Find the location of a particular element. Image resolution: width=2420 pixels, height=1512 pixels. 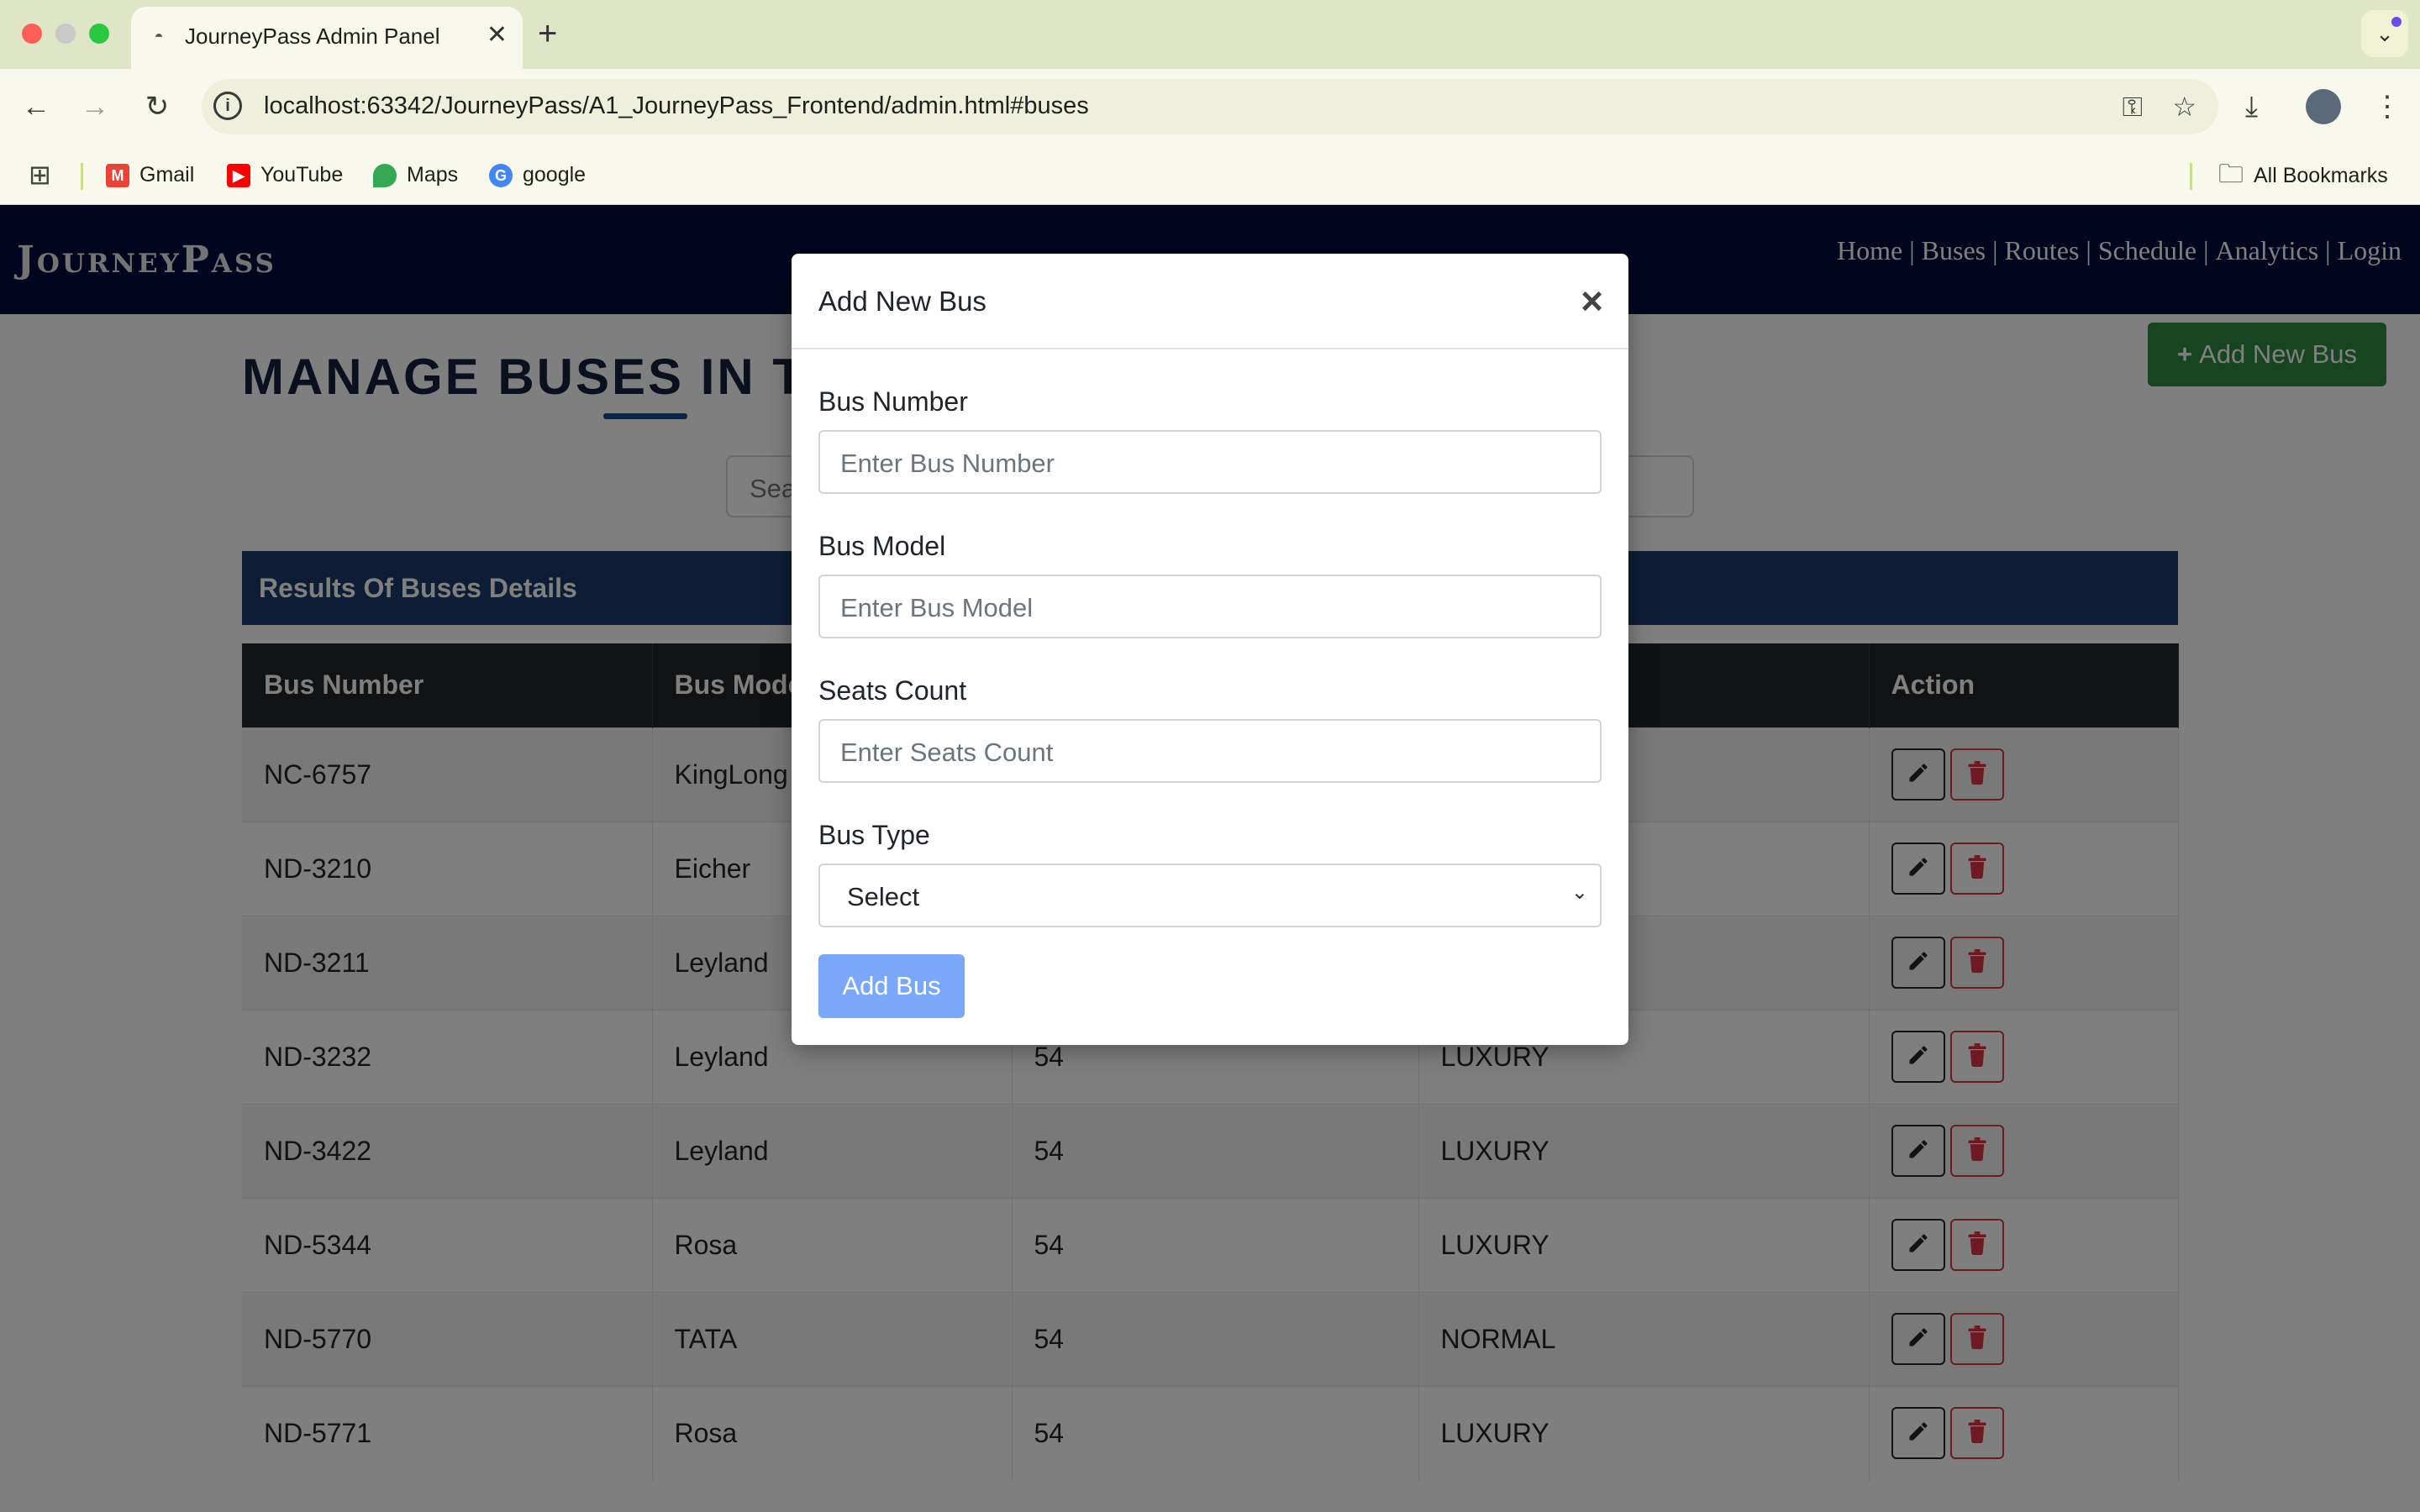

bus-type-label: Bus Type is located at coordinates (874, 835).